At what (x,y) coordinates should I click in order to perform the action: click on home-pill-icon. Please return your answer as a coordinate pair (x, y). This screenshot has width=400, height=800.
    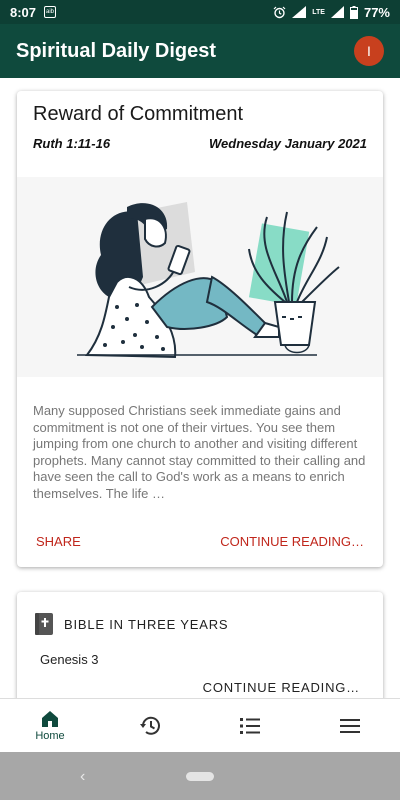
    Looking at the image, I should click on (200, 776).